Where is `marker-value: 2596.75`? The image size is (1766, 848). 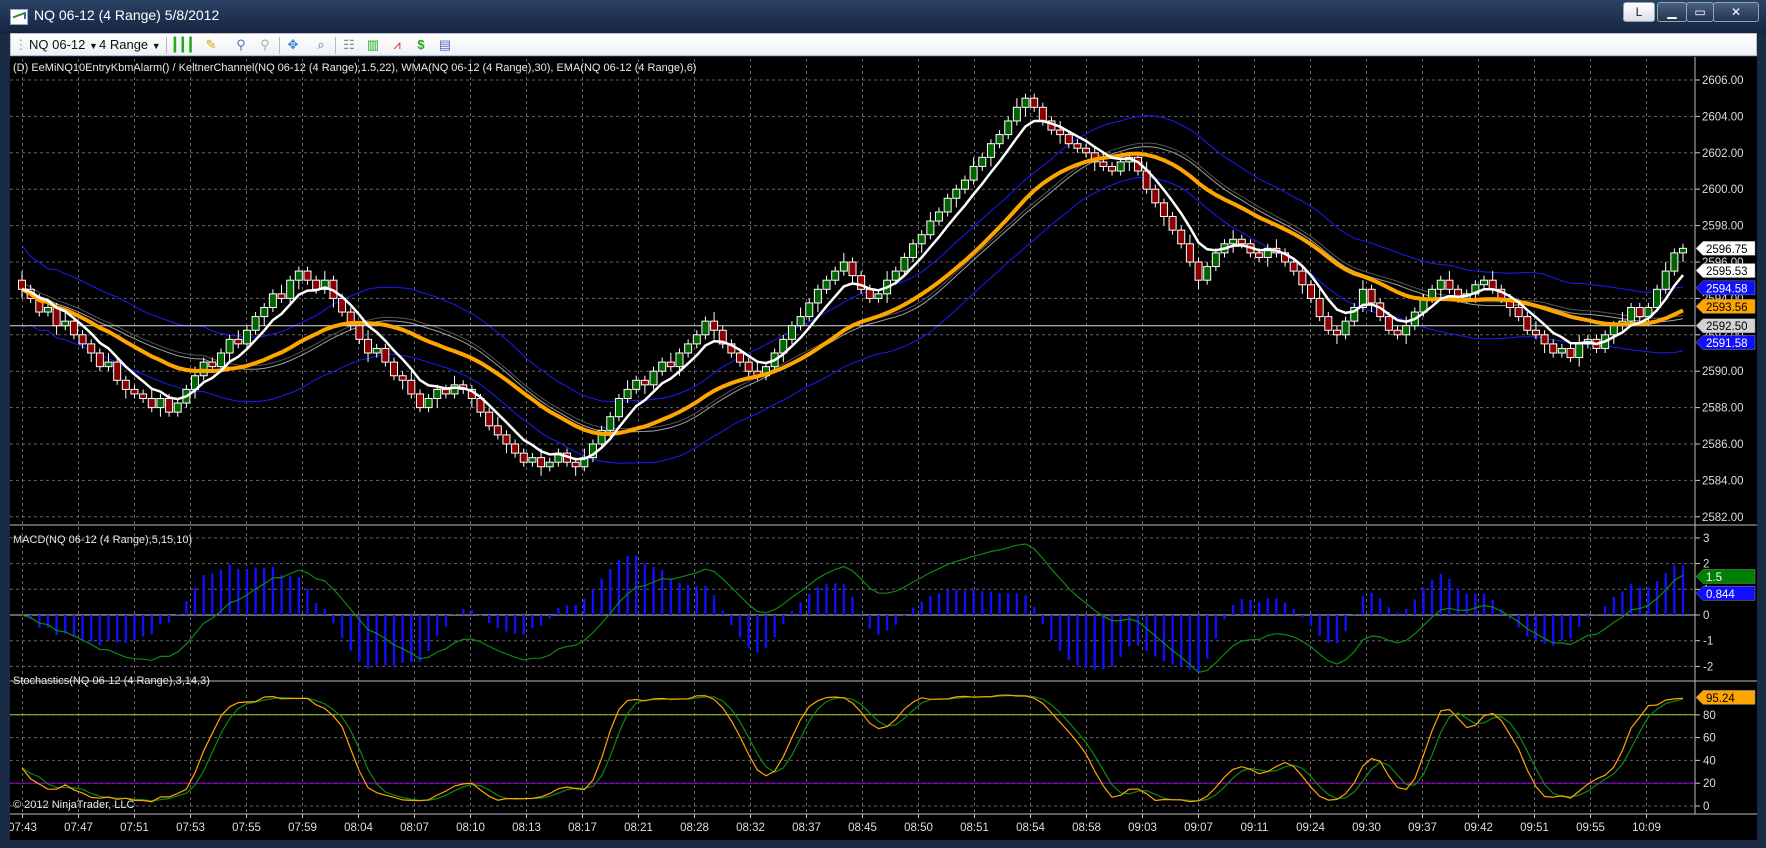 marker-value: 2596.75 is located at coordinates (1727, 250).